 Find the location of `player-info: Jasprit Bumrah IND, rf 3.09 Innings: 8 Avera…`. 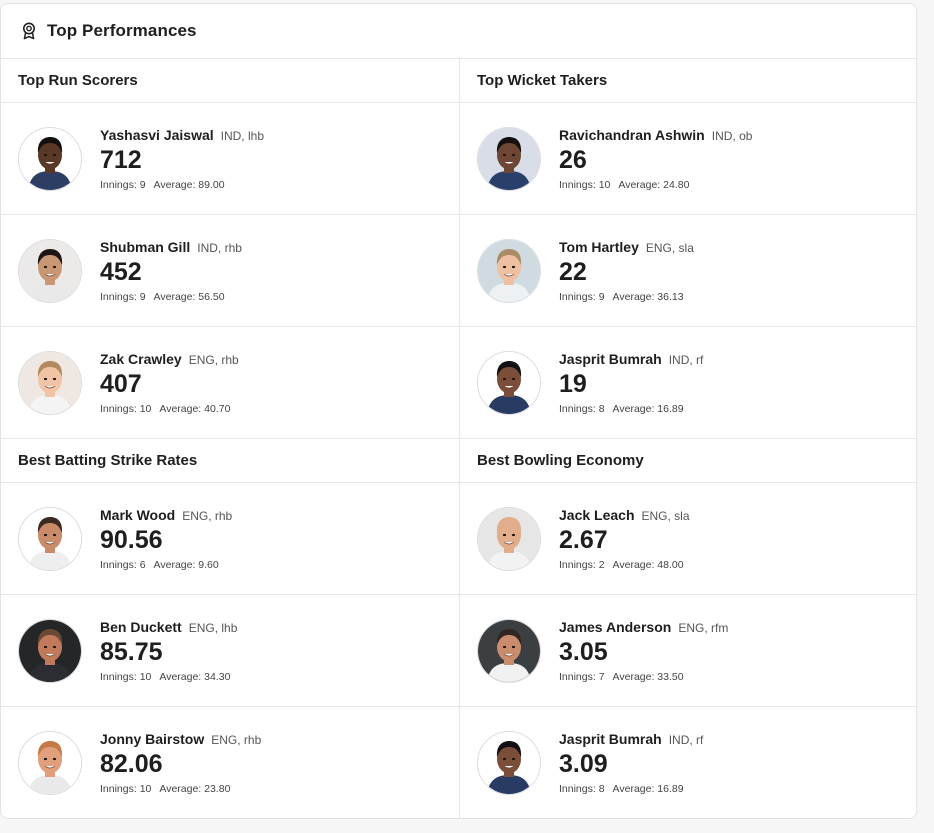

player-info: Jasprit Bumrah IND, rf 3.09 Innings: 8 Avera… is located at coordinates (631, 763).